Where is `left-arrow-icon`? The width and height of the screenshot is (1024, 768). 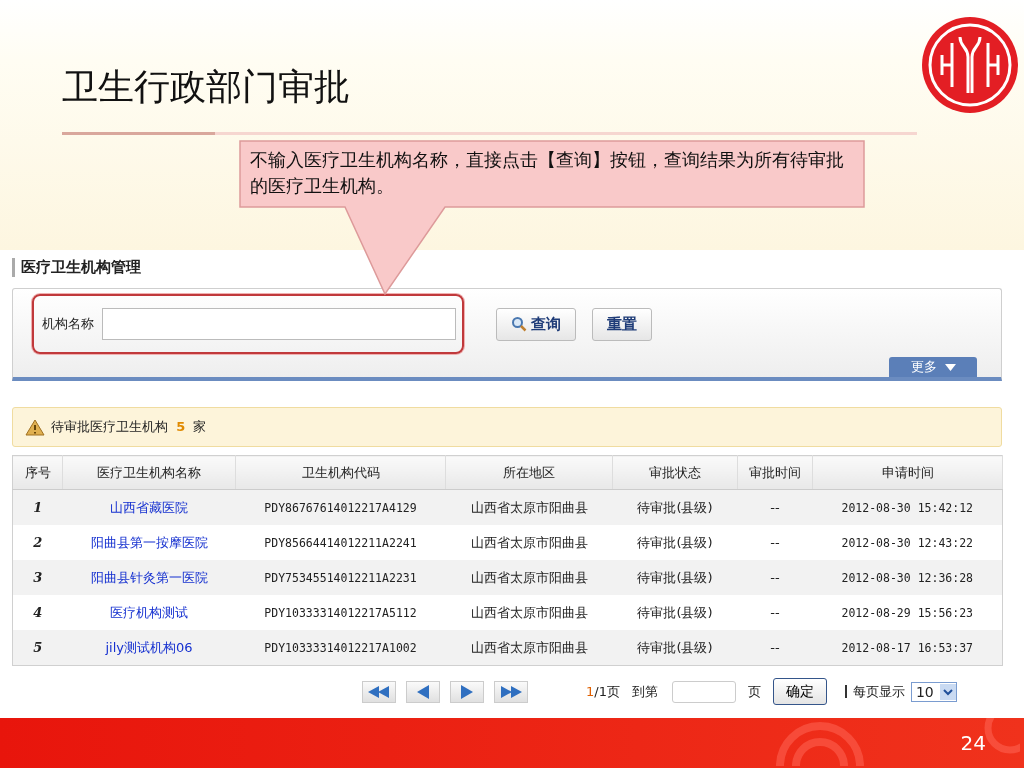 left-arrow-icon is located at coordinates (423, 691).